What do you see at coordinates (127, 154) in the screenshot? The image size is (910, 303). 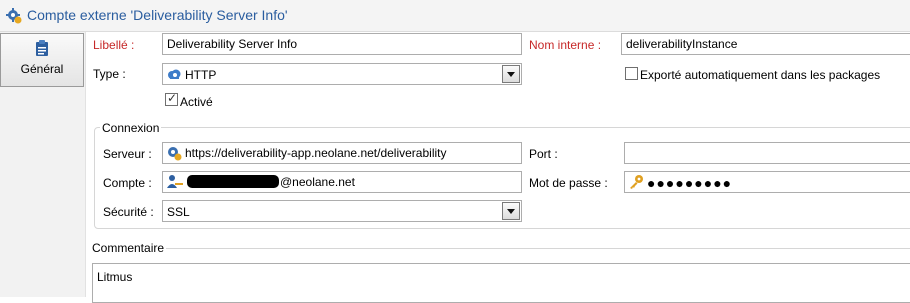 I see `serveur-label: Serveur :` at bounding box center [127, 154].